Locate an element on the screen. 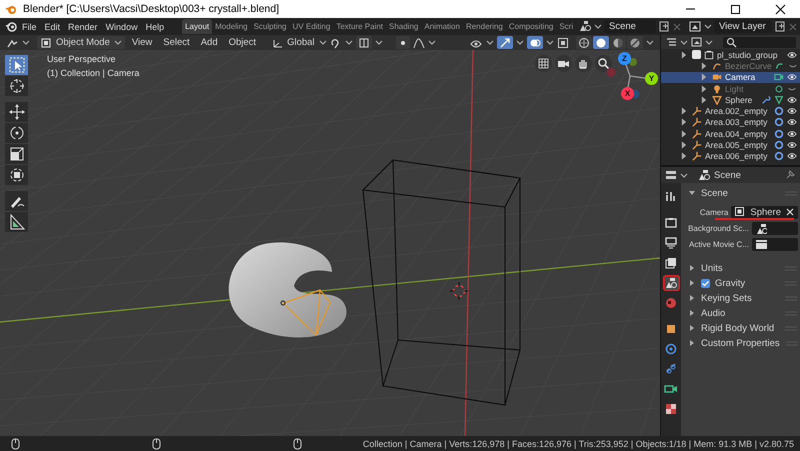  zoom-button is located at coordinates (603, 63).